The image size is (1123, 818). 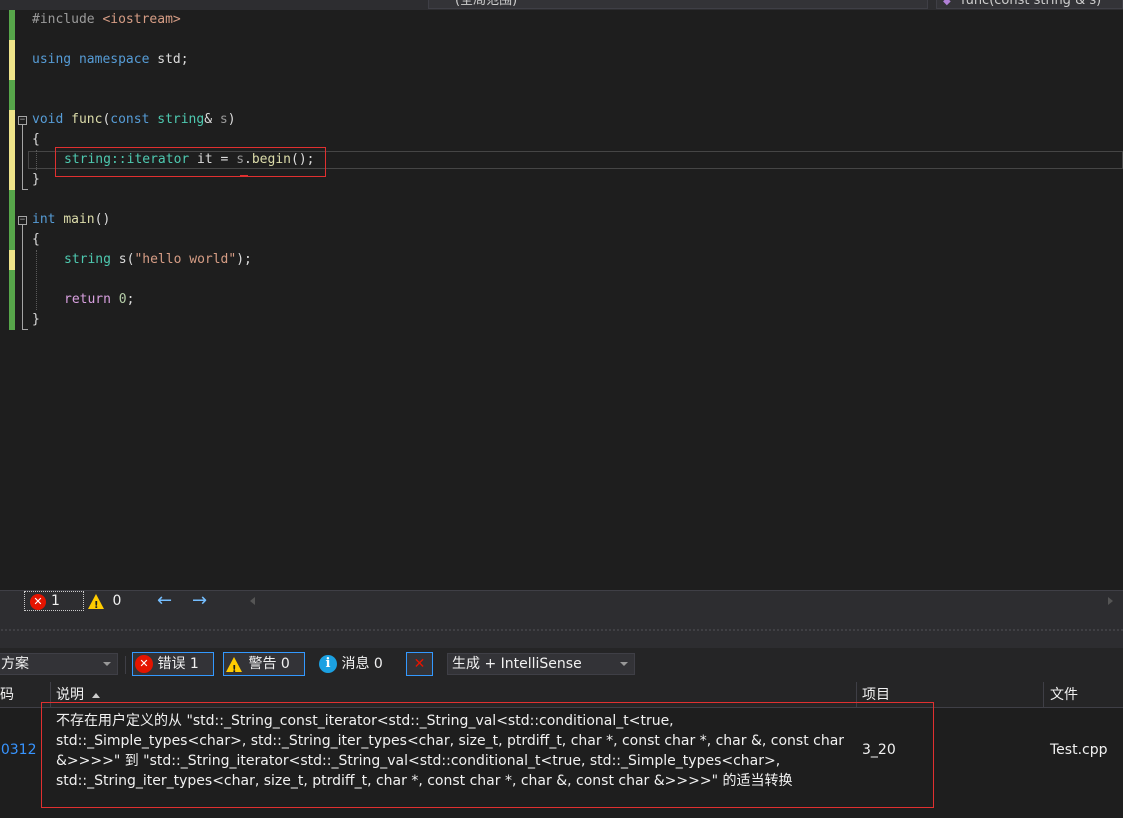 What do you see at coordinates (517, 664) in the screenshot?
I see `build-source-label: 生成 + IntelliSense` at bounding box center [517, 664].